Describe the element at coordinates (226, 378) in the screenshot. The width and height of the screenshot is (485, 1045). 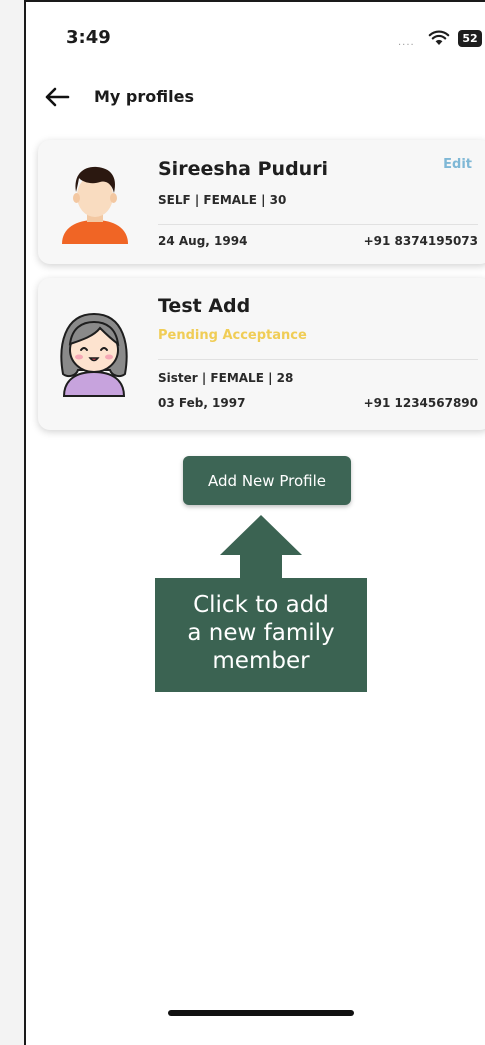
I see `profile-relation: Sister | FEMALE | 28` at that location.